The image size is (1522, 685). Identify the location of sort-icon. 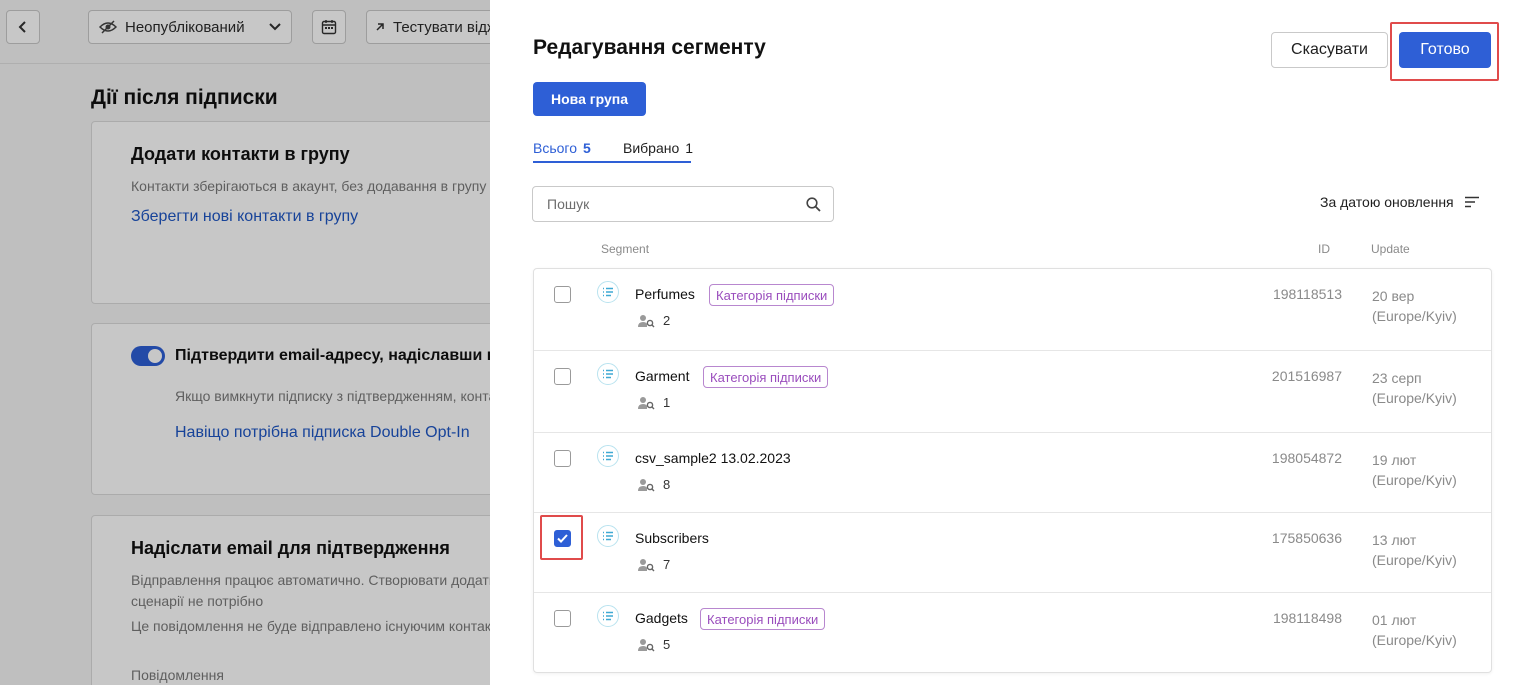
(1471, 202).